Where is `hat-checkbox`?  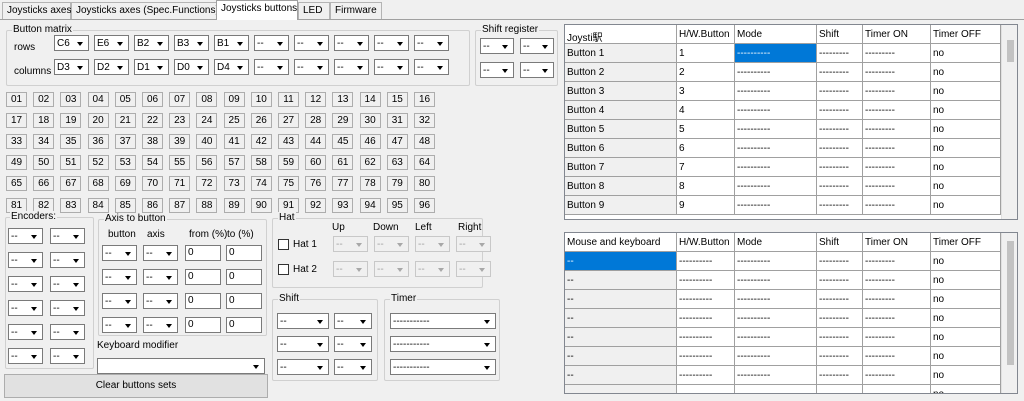 hat-checkbox is located at coordinates (283, 244).